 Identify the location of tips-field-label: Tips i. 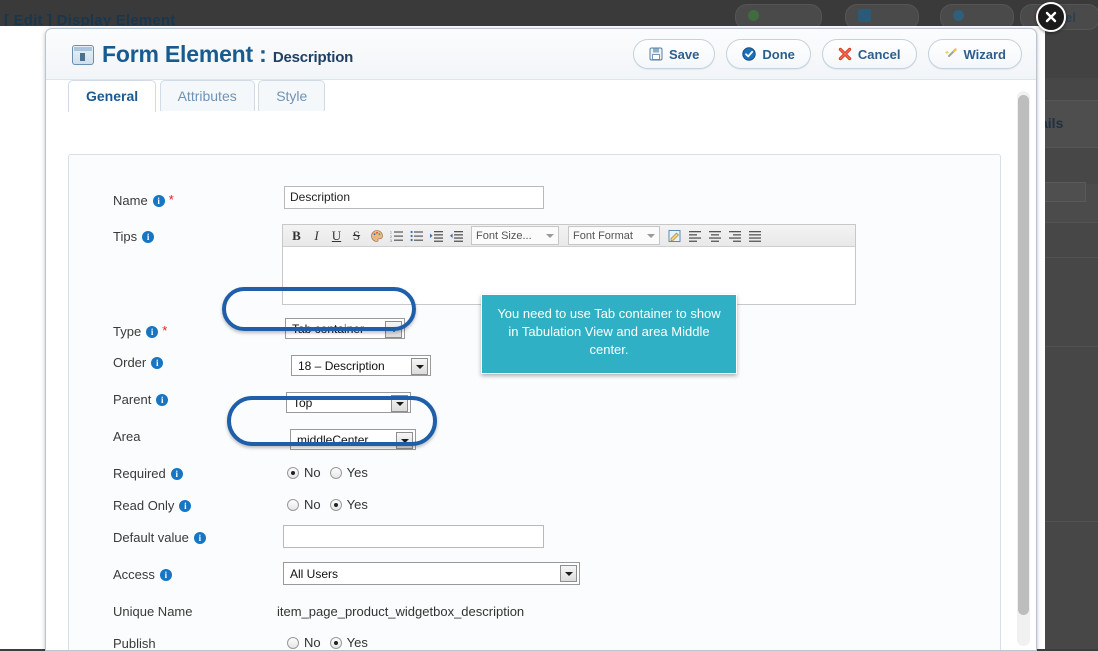
(134, 236).